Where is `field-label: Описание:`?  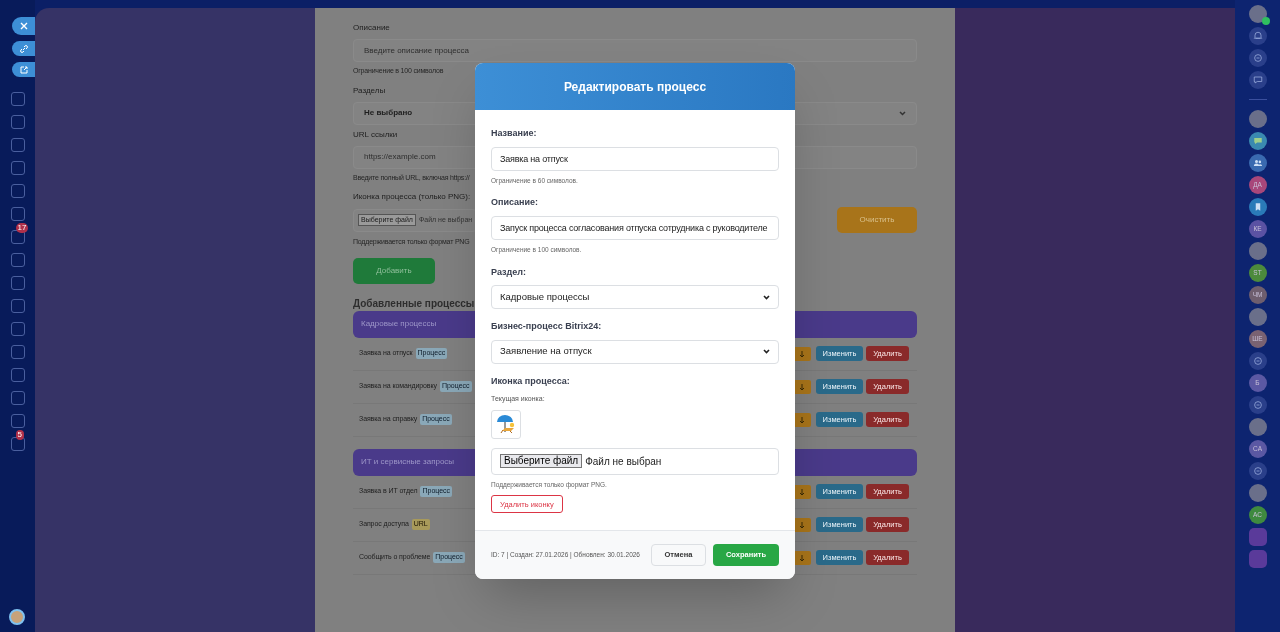 field-label: Описание: is located at coordinates (515, 203).